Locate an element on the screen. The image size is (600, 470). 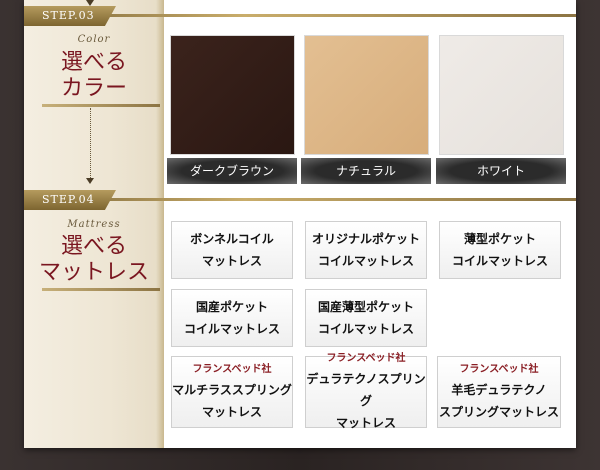
mattress-line1: 国産ポケット is located at coordinates (231, 307).